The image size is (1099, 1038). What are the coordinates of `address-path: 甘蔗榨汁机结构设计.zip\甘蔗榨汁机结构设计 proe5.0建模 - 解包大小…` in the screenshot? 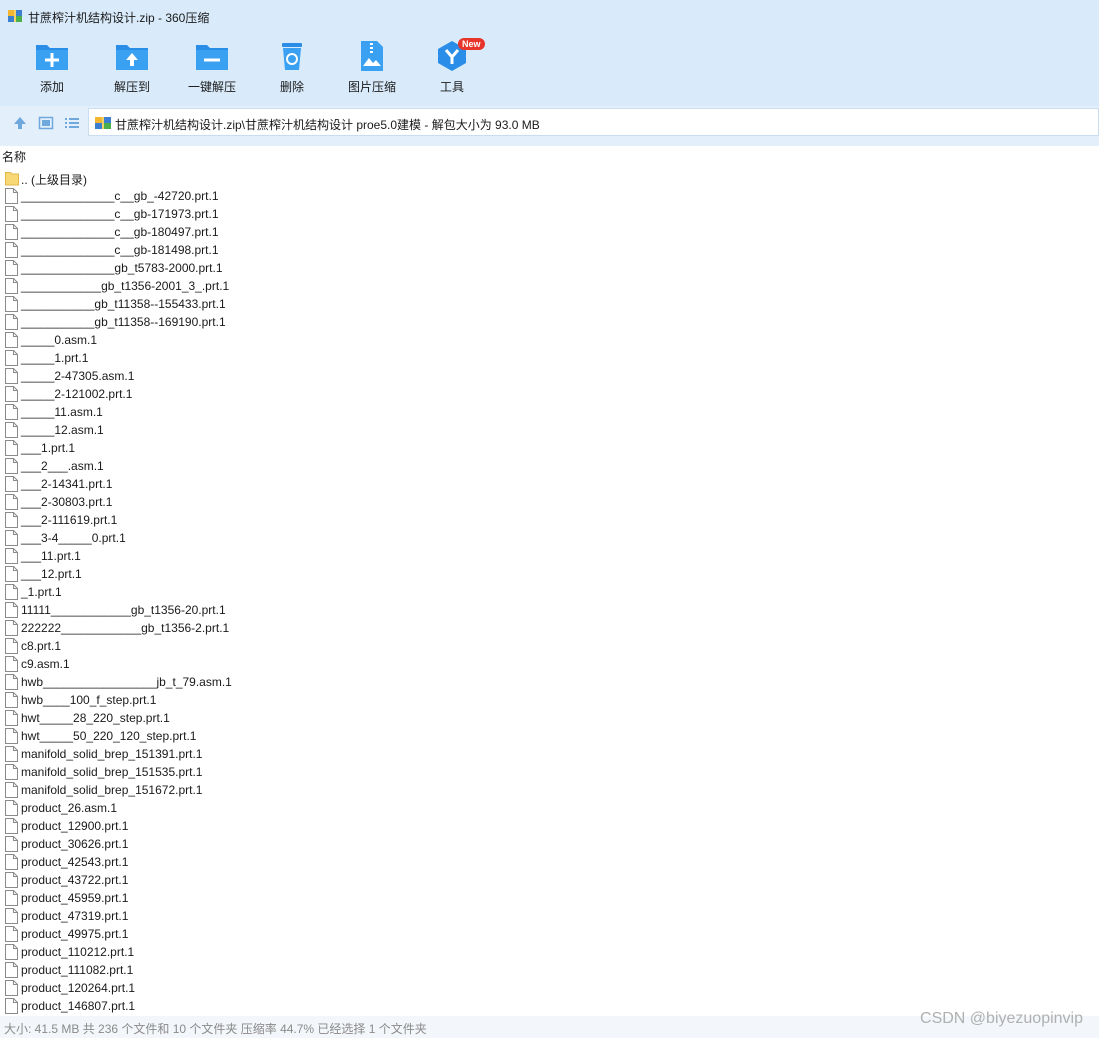 It's located at (327, 125).